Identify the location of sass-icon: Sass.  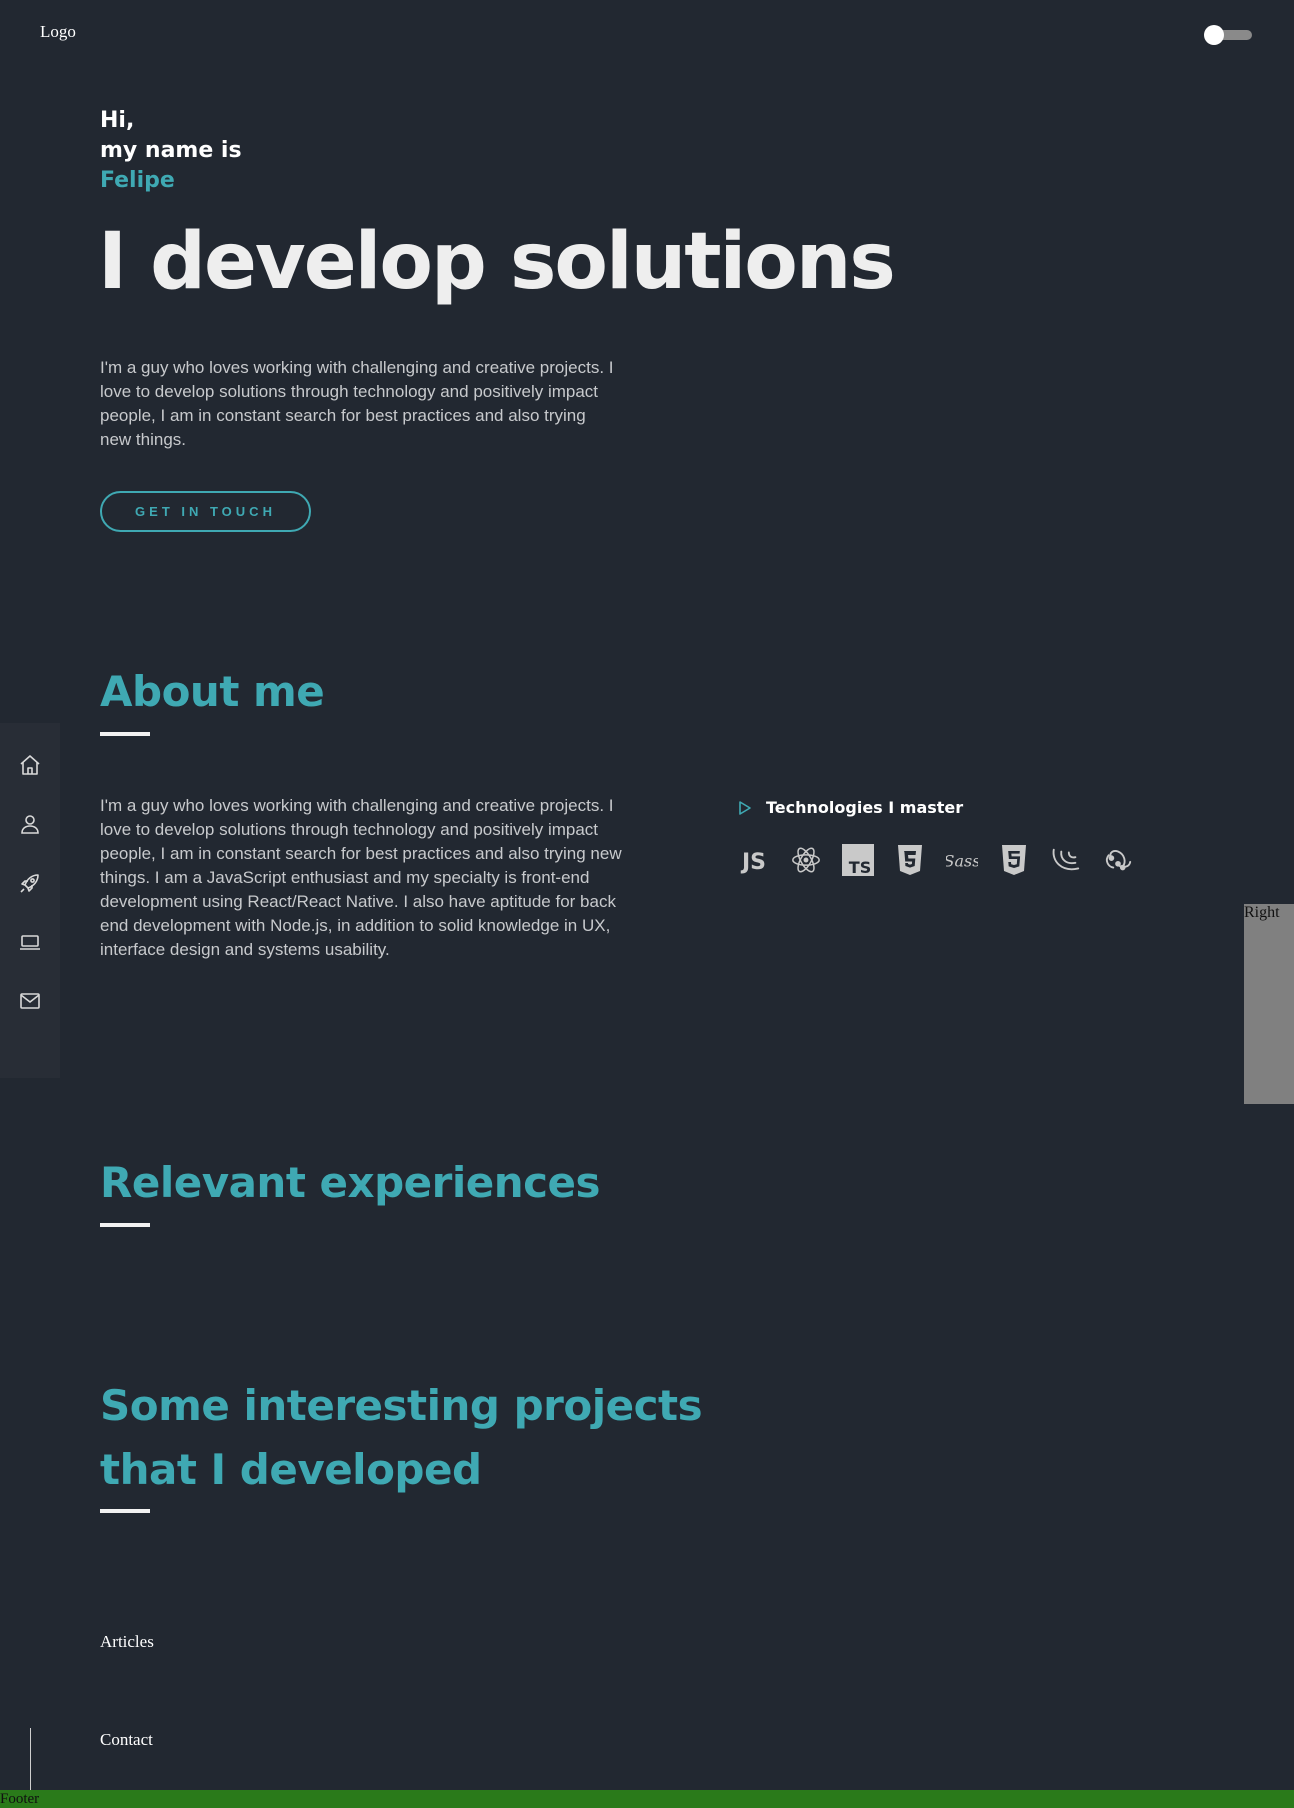
(962, 860).